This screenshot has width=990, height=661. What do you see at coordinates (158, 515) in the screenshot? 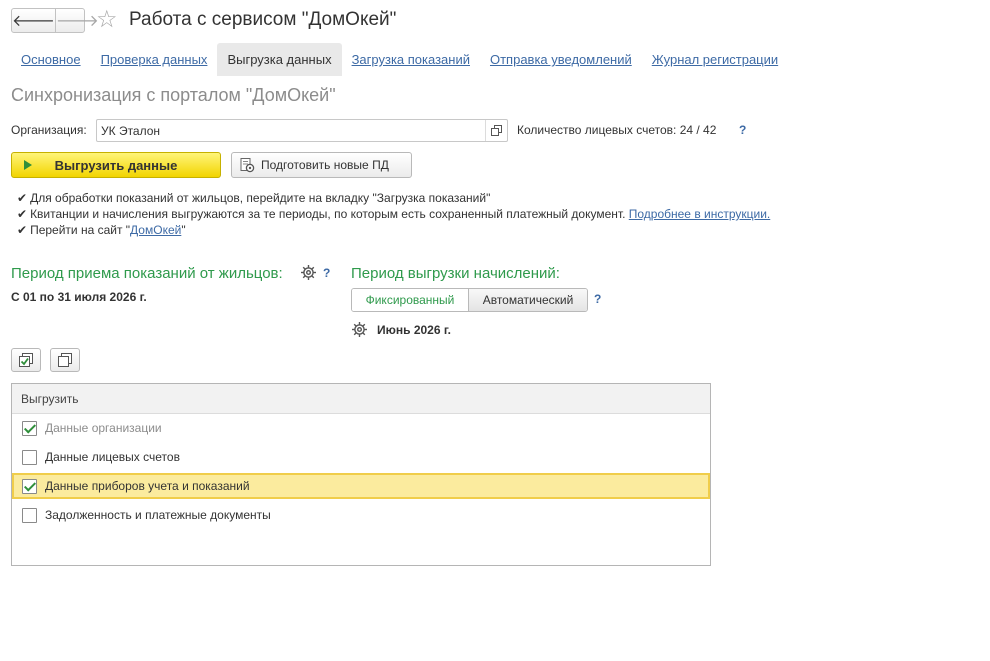
I see `list-item-label: Задолженность и платежные документы` at bounding box center [158, 515].